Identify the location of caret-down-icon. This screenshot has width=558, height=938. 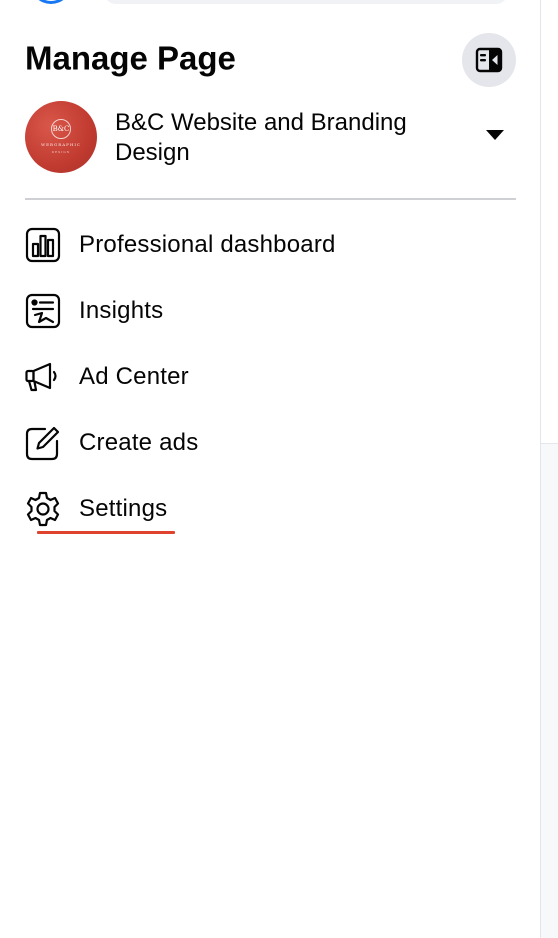
(495, 135).